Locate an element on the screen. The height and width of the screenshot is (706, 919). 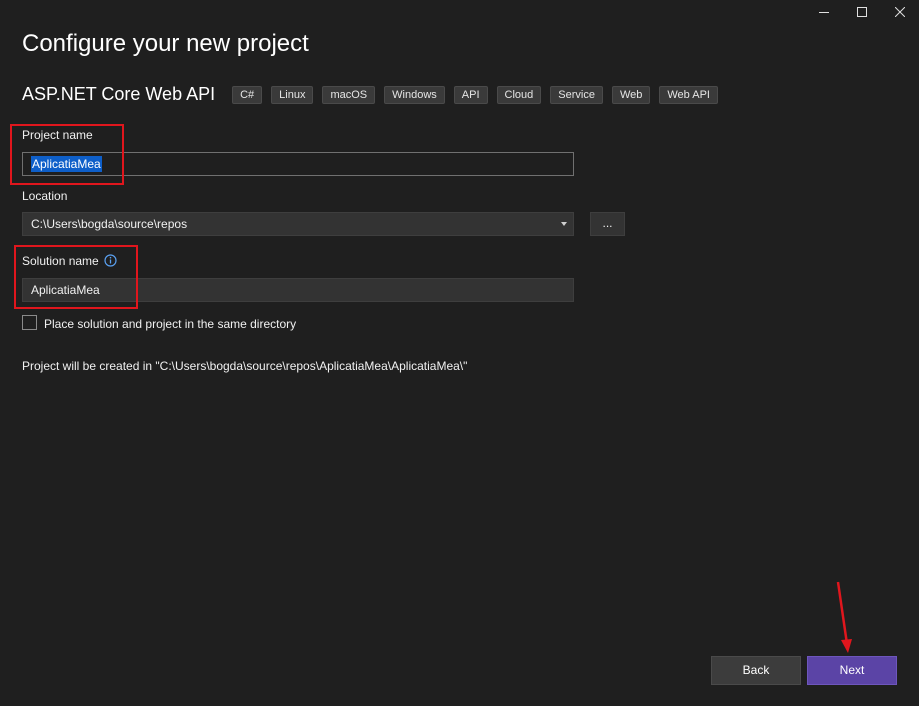
minimize-button is located at coordinates (824, 12).